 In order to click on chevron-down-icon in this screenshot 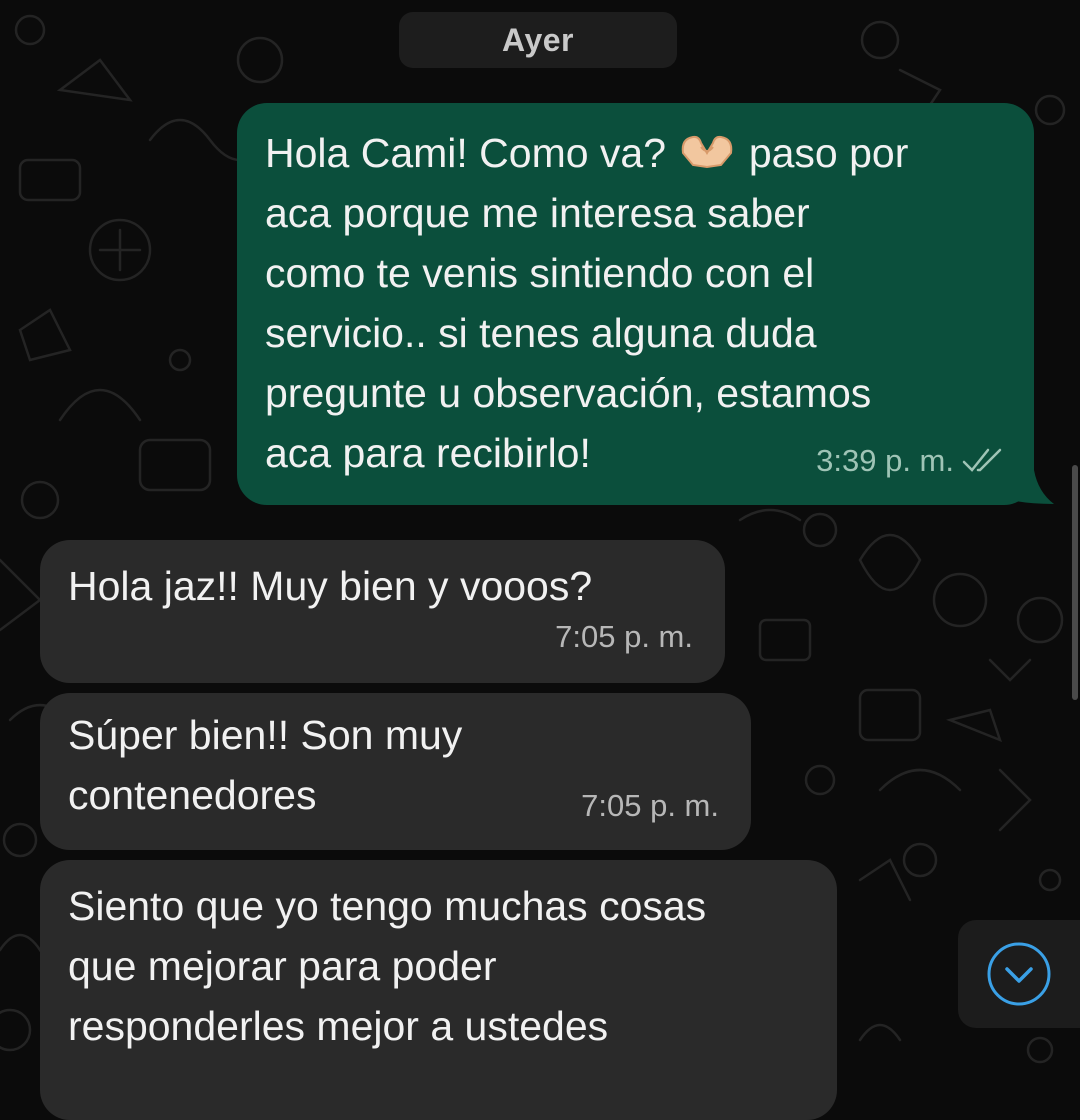, I will do `click(1019, 974)`.